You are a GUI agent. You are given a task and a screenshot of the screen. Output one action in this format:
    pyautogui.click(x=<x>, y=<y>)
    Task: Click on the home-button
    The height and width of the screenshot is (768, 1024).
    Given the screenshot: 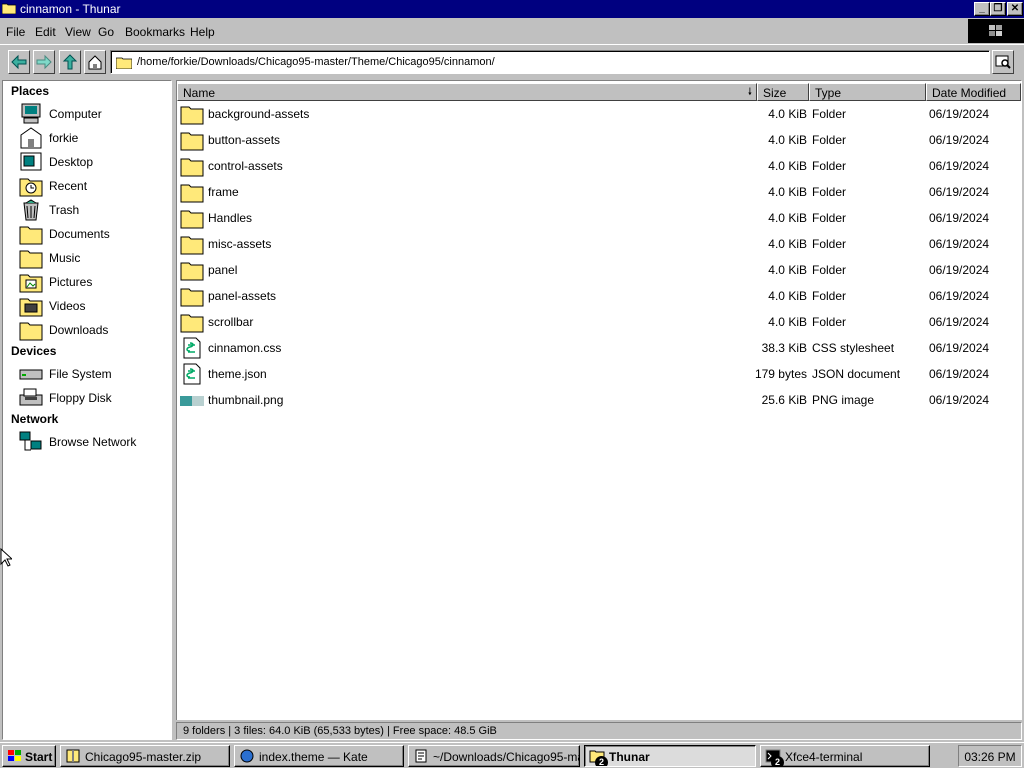 What is the action you would take?
    pyautogui.click(x=95, y=62)
    